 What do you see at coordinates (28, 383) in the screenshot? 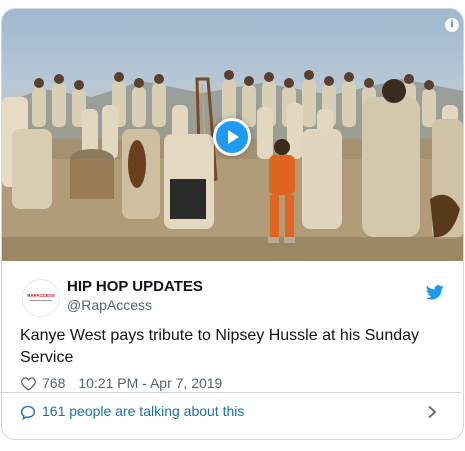
I see `heart-icon` at bounding box center [28, 383].